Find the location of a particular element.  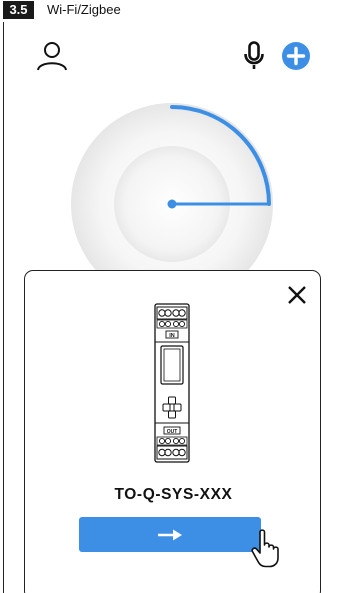

section-number-badge: 3.5 is located at coordinates (18, 10).